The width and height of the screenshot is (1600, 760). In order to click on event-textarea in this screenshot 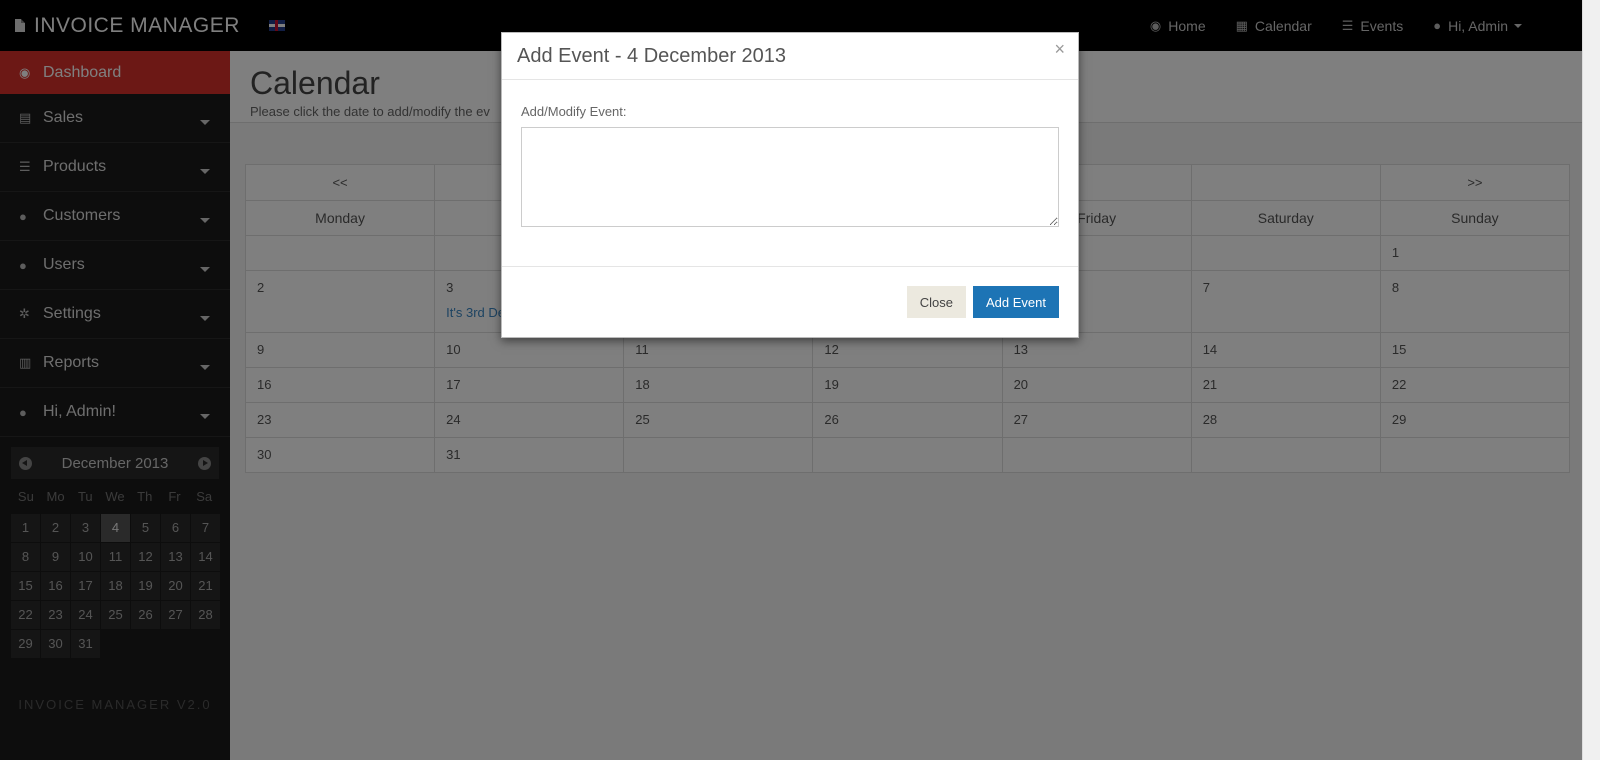, I will do `click(790, 177)`.